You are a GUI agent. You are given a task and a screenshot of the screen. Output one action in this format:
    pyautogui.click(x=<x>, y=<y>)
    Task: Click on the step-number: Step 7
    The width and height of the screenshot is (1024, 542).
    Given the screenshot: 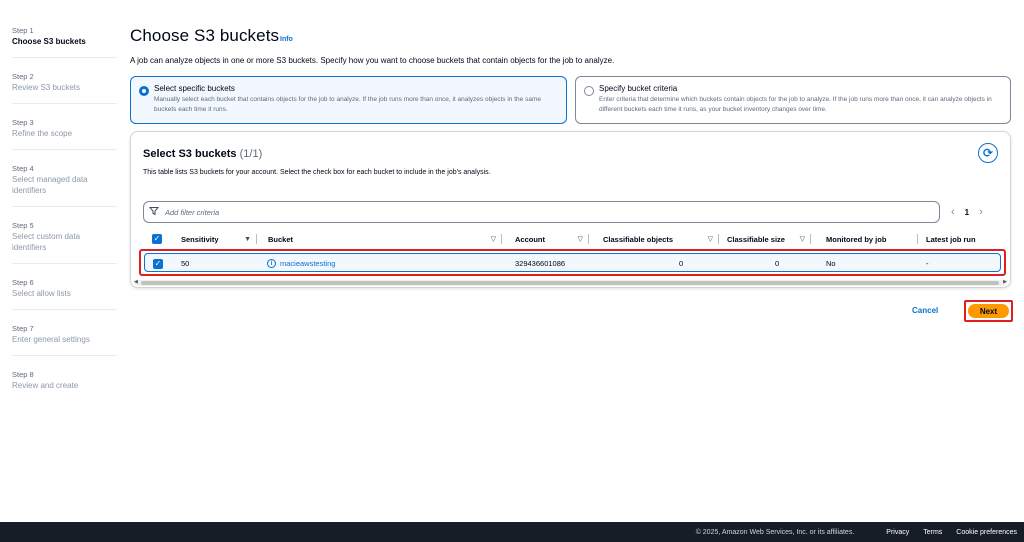 What is the action you would take?
    pyautogui.click(x=23, y=328)
    